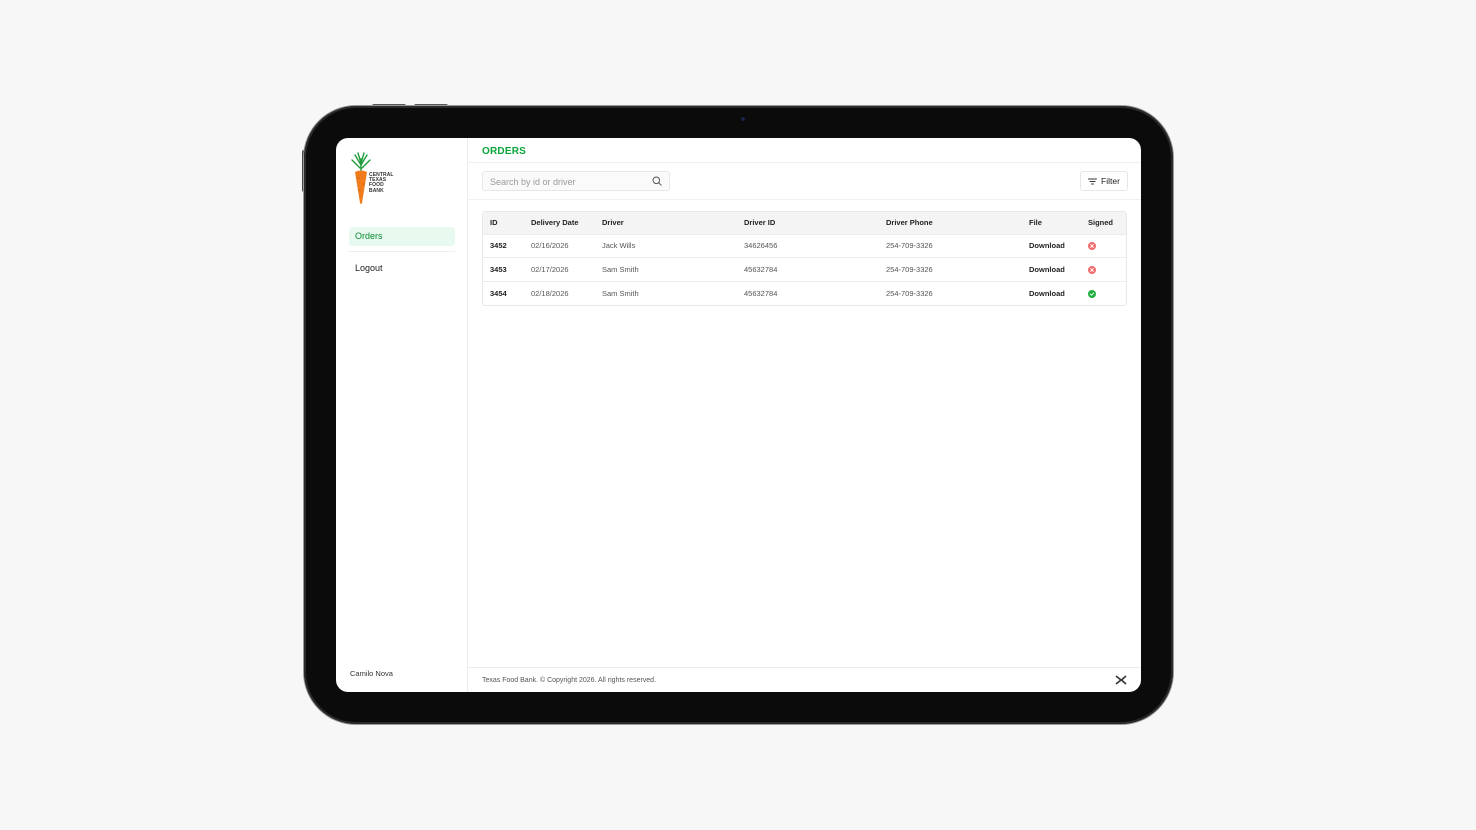 This screenshot has width=1476, height=830. What do you see at coordinates (804, 162) in the screenshot?
I see `header-divider` at bounding box center [804, 162].